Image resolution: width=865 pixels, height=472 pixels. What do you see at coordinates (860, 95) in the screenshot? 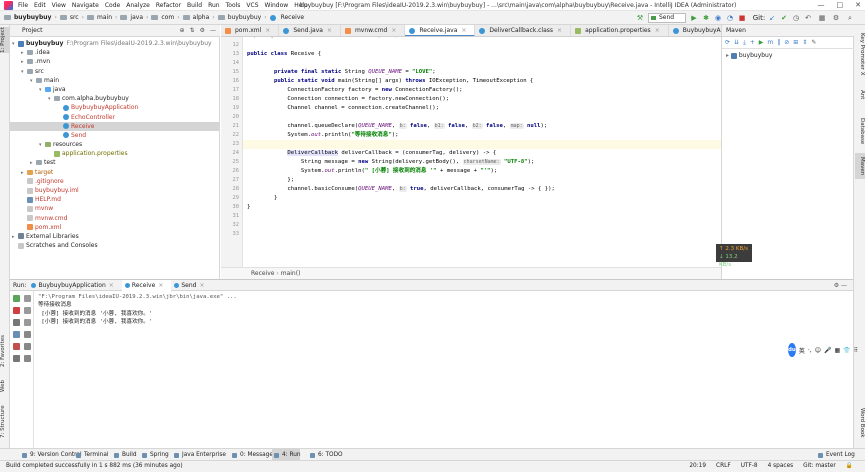
I see `tab-ant: Ant` at bounding box center [860, 95].